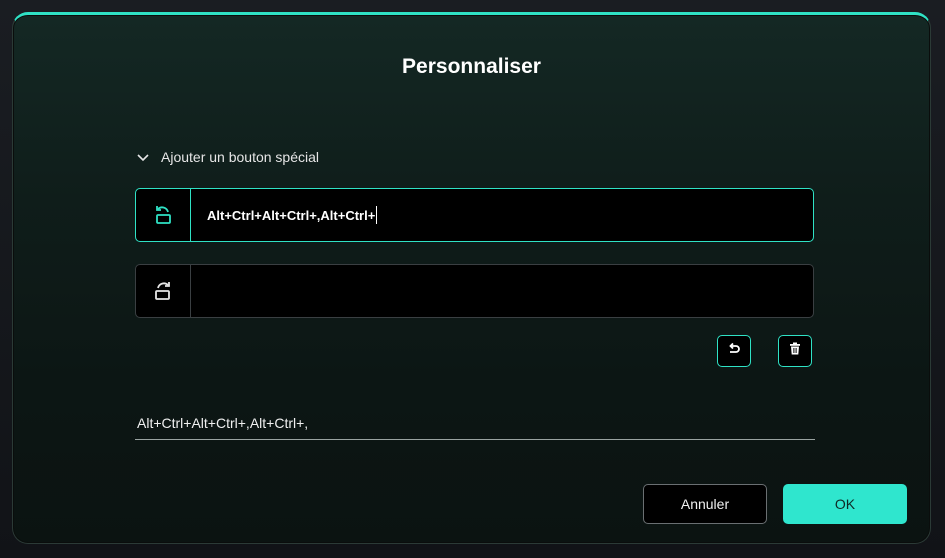  What do you see at coordinates (502, 215) in the screenshot?
I see `key-input-rotate-left: Alt+Ctrl+Alt+Ctrl+,Alt+Ctrl+` at bounding box center [502, 215].